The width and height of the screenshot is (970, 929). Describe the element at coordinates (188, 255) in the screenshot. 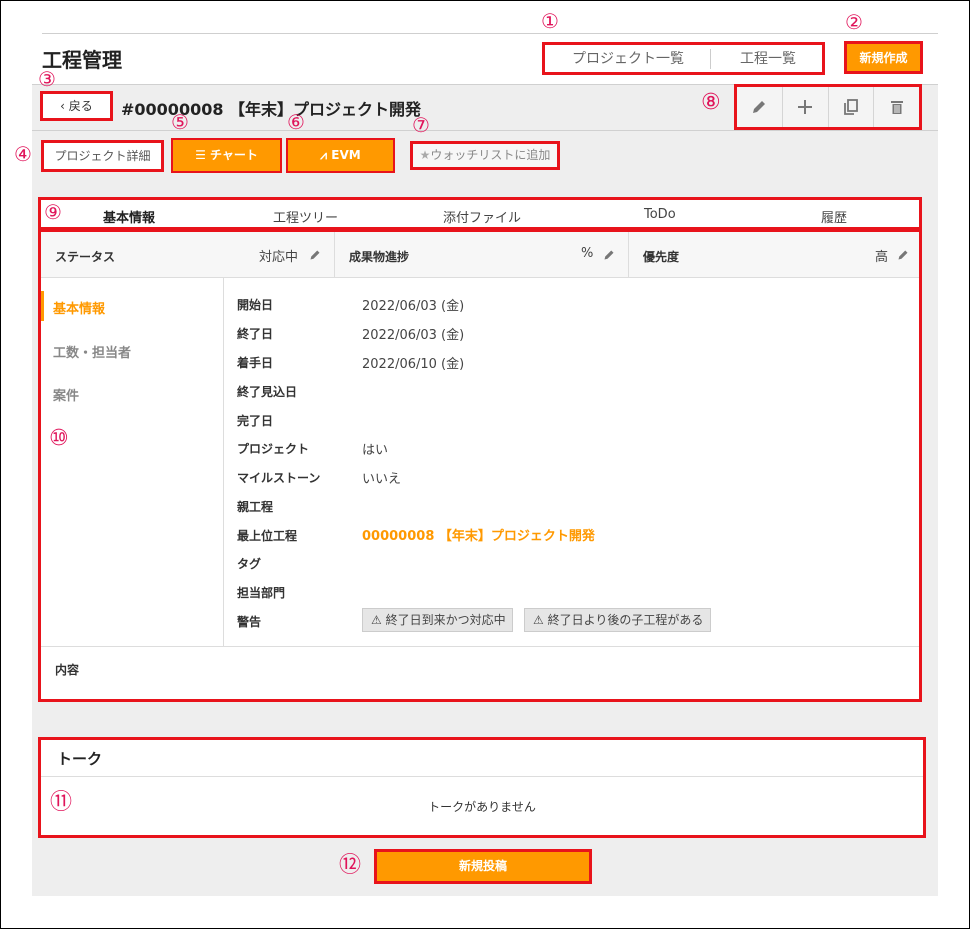

I see `status-cell: ステータス 対応中` at that location.